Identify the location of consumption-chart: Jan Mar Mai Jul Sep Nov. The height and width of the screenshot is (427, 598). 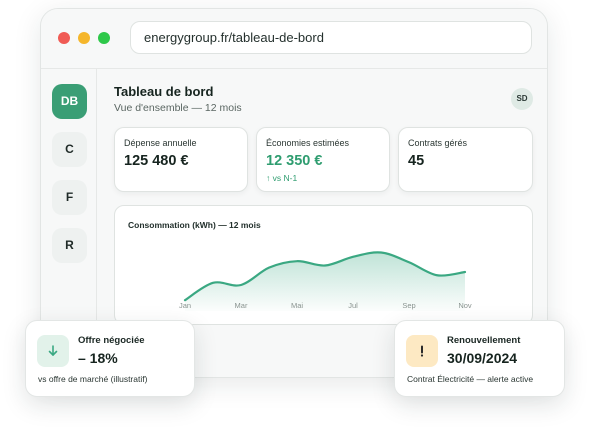
(325, 281).